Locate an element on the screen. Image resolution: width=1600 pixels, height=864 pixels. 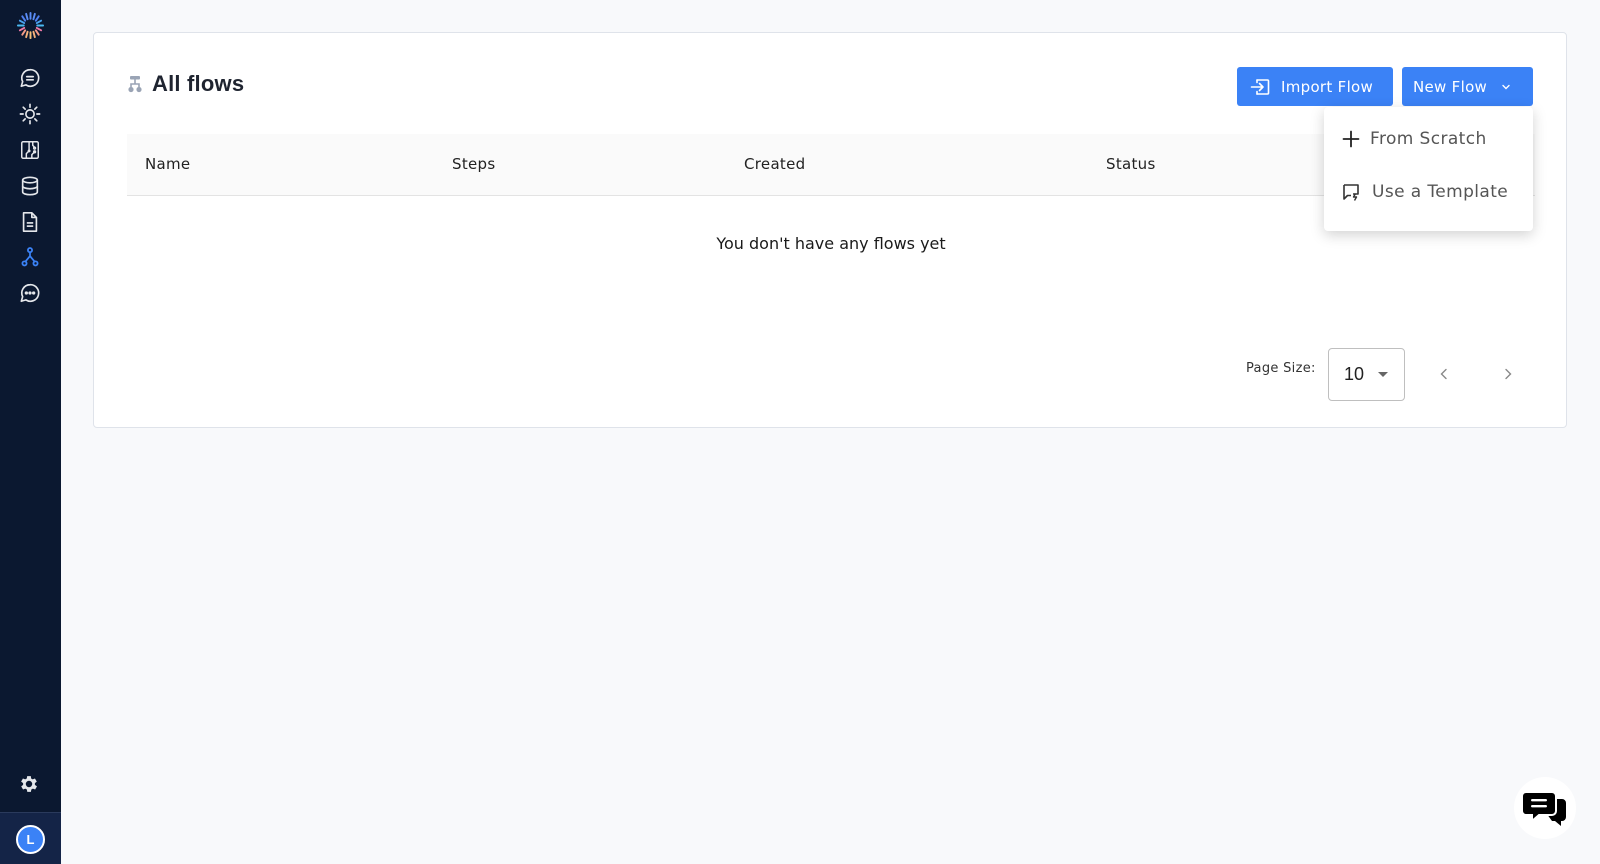
sidebar-item-conversations is located at coordinates (30, 293).